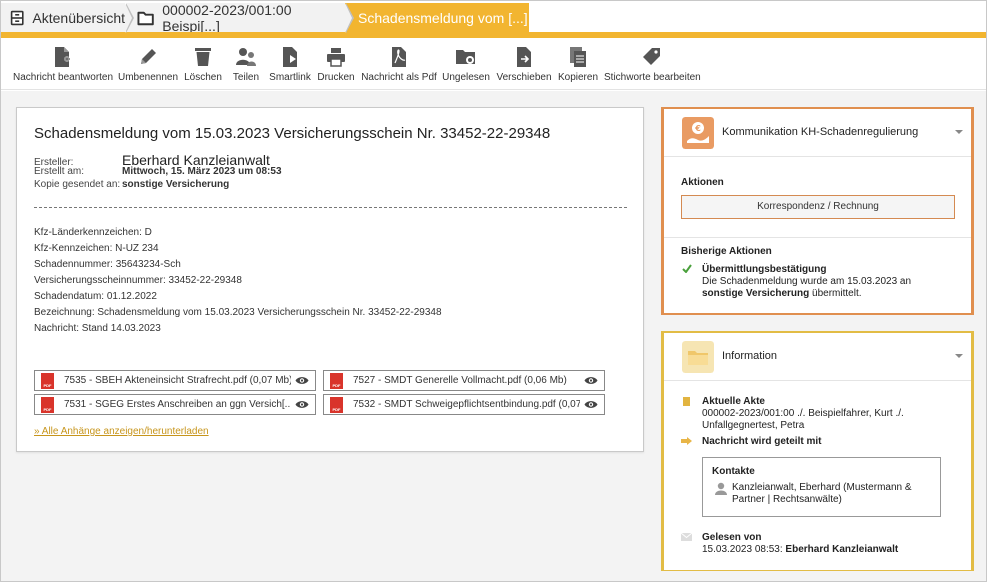 This screenshot has width=987, height=582. Describe the element at coordinates (818, 207) in the screenshot. I see `korrespondenz-button: Korrespondenz / Rechnung` at that location.